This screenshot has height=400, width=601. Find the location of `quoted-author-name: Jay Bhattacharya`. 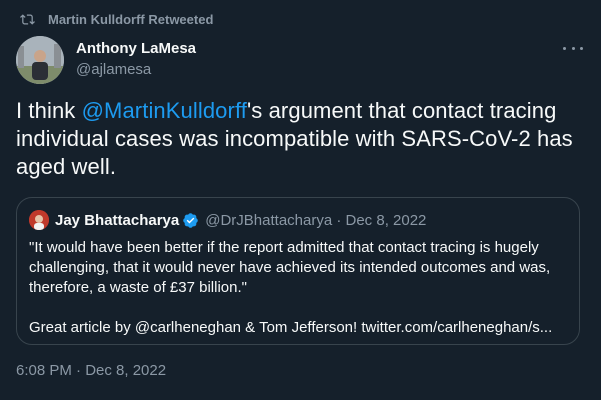

quoted-author-name: Jay Bhattacharya is located at coordinates (117, 220).